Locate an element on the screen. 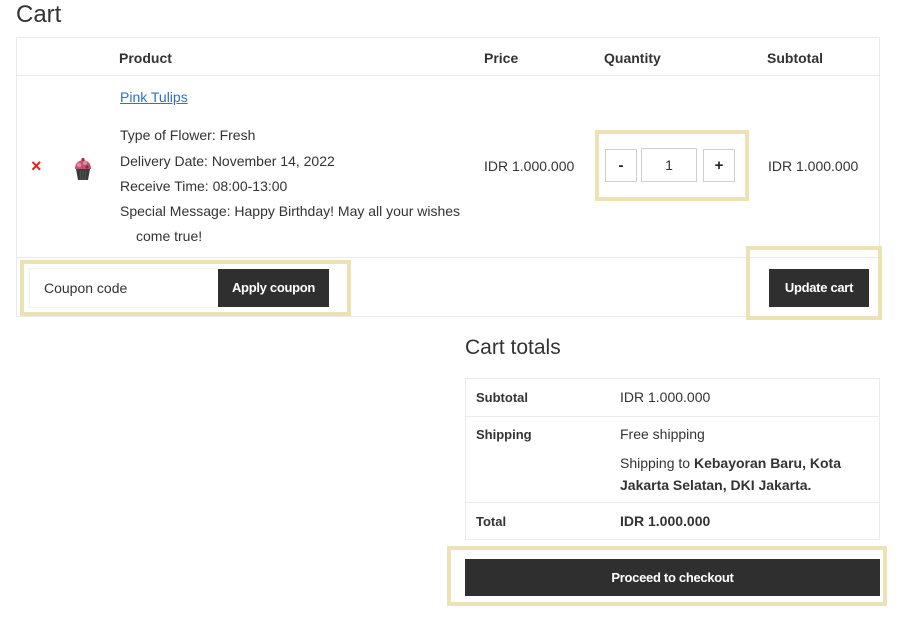  column-header-subtotal: Subtotal is located at coordinates (795, 58).